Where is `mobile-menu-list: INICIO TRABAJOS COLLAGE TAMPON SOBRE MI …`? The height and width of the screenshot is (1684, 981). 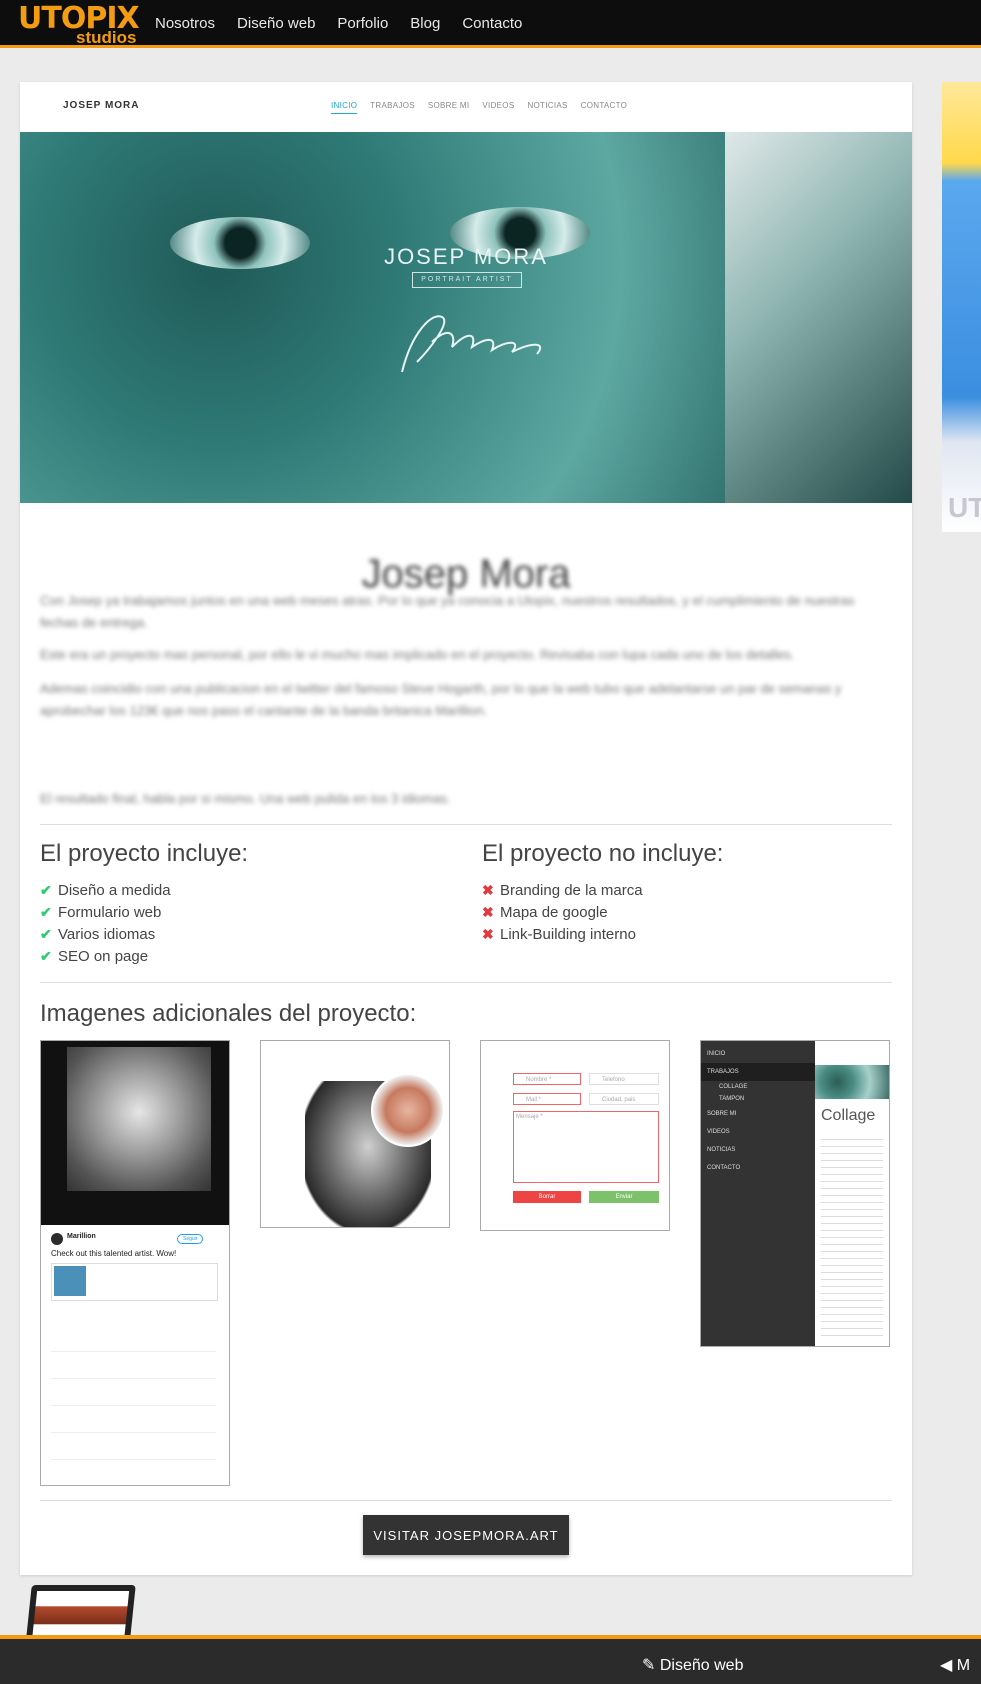 mobile-menu-list: INICIO TRABAJOS COLLAGE TAMPON SOBRE MI … is located at coordinates (758, 1111).